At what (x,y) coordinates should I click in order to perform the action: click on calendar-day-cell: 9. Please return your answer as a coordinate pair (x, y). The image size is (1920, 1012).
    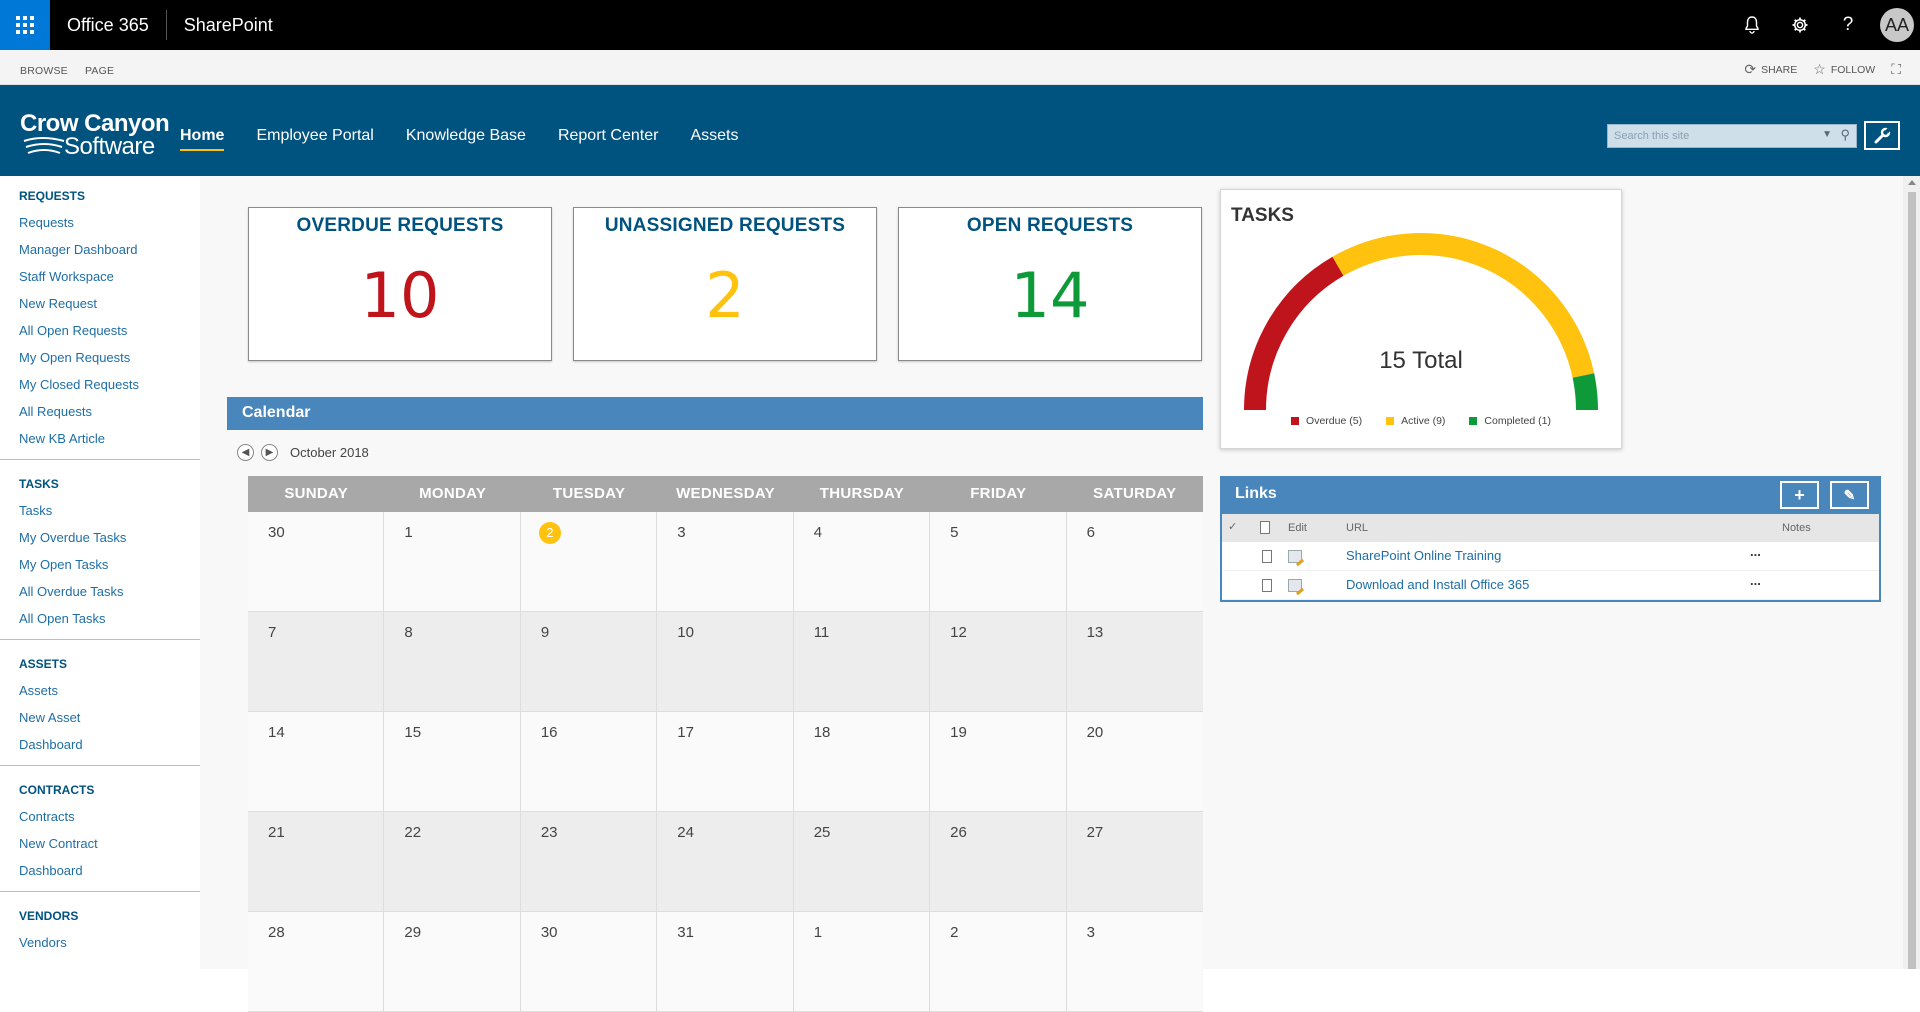
    Looking at the image, I should click on (589, 661).